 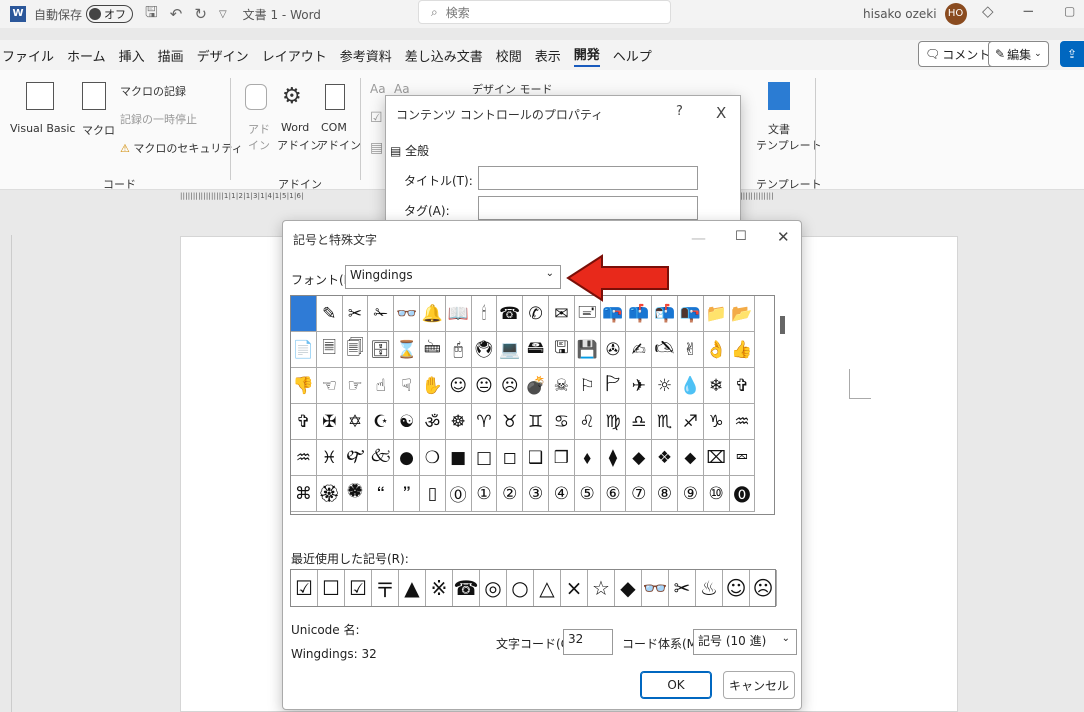 What do you see at coordinates (86, 55) in the screenshot?
I see `tab-home: ホーム` at bounding box center [86, 55].